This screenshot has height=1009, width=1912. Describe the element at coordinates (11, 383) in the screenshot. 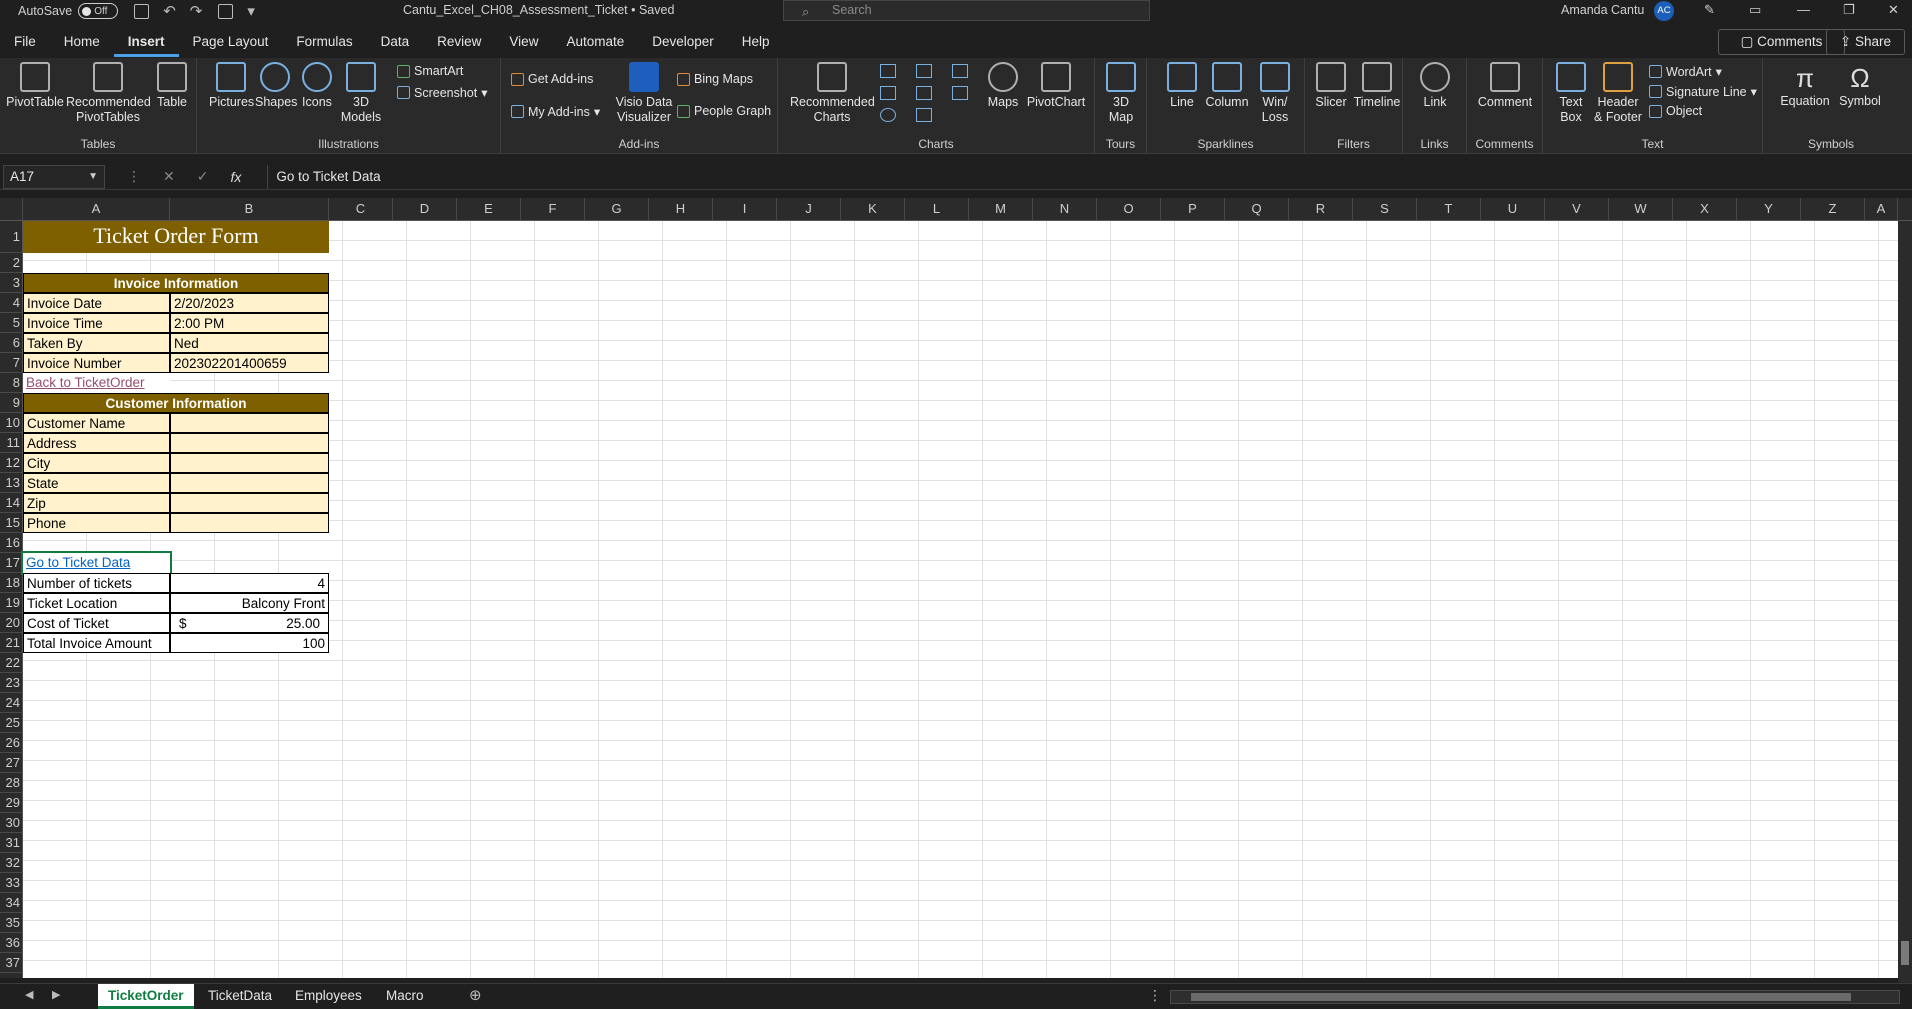

I see `row-header-8: 8` at that location.